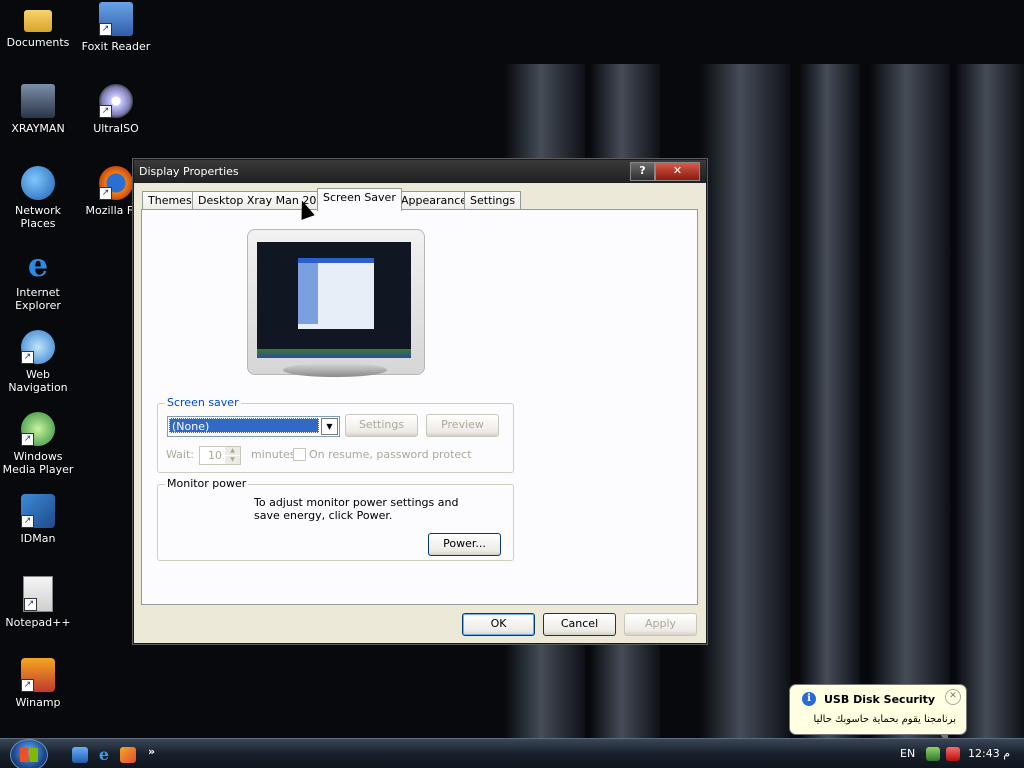  I want to click on wait-label: Wait:, so click(180, 454).